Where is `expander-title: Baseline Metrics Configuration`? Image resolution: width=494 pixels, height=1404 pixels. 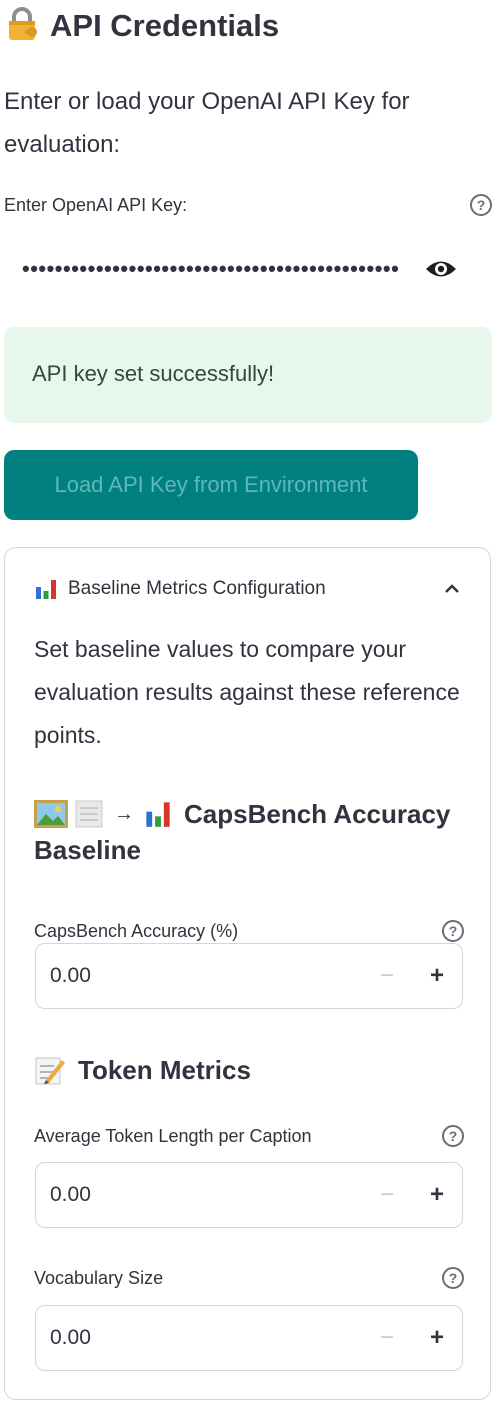 expander-title: Baseline Metrics Configuration is located at coordinates (197, 588).